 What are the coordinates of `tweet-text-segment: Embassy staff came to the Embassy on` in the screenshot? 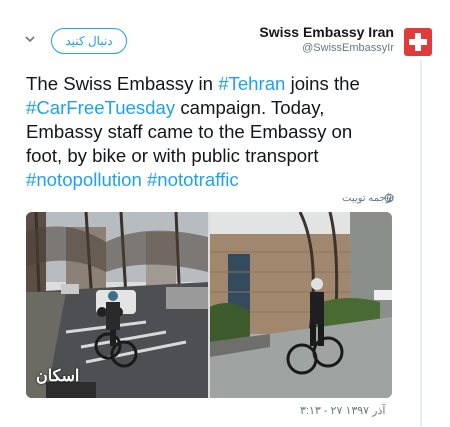 It's located at (189, 131).